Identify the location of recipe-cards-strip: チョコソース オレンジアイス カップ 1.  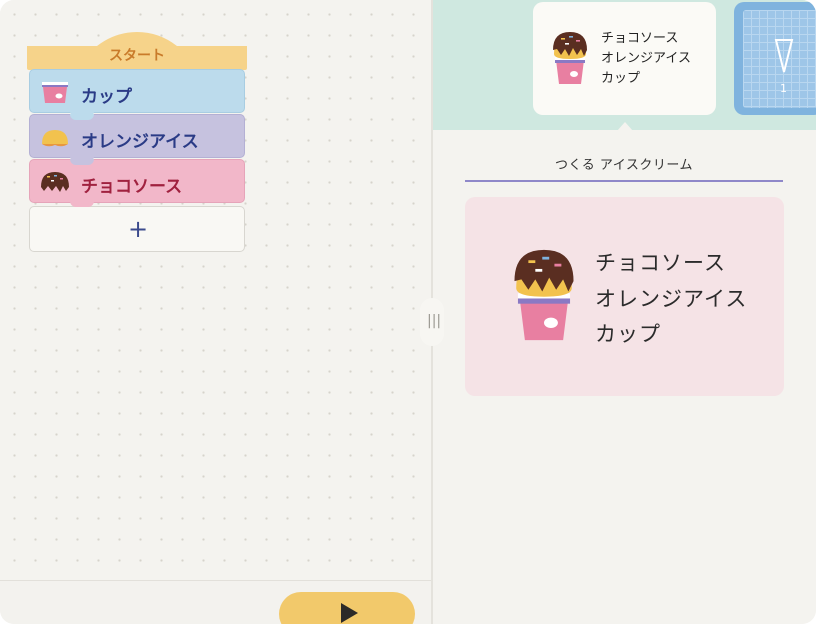
(624, 65).